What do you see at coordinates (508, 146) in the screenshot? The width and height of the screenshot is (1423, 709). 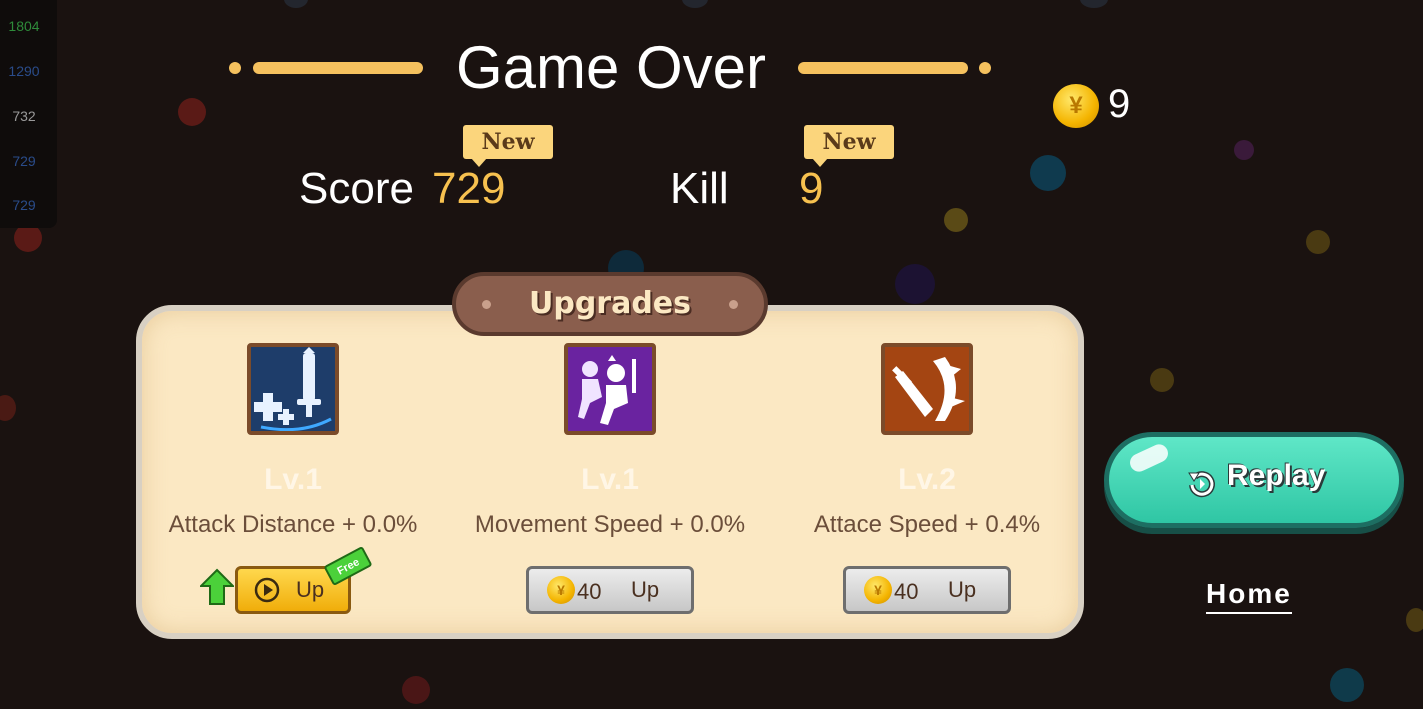 I see `score-new-badge: New` at bounding box center [508, 146].